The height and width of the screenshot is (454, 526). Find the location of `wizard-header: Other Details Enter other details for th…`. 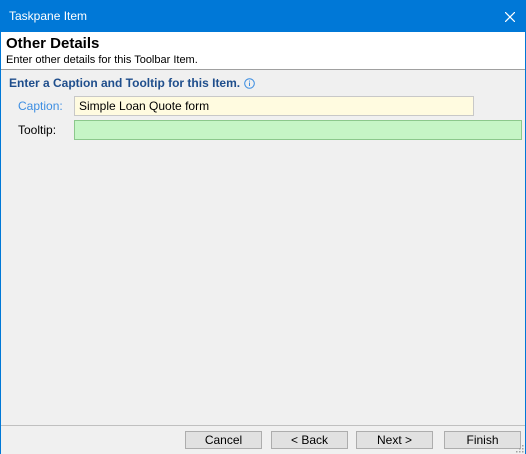

wizard-header: Other Details Enter other details for th… is located at coordinates (263, 51).